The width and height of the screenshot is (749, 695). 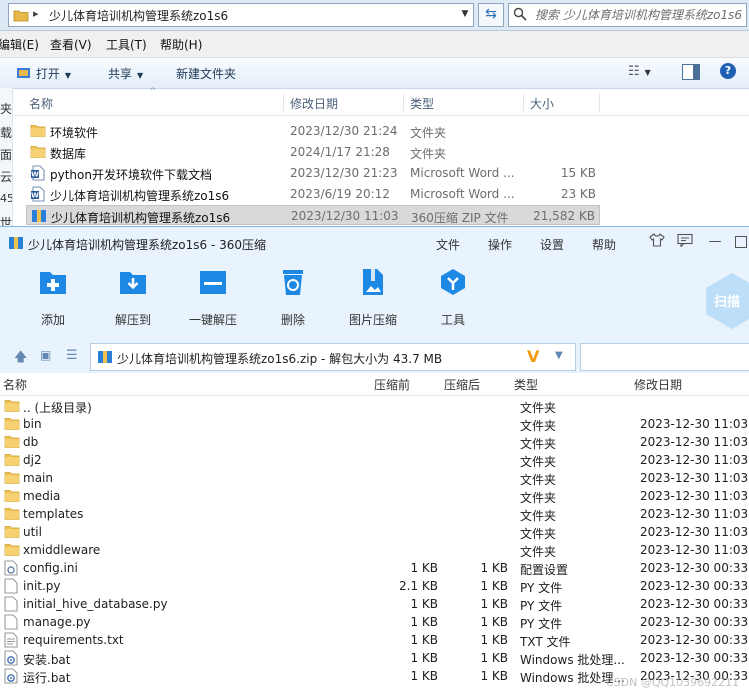 I want to click on menu-edit: 编辑(E), so click(x=19, y=44).